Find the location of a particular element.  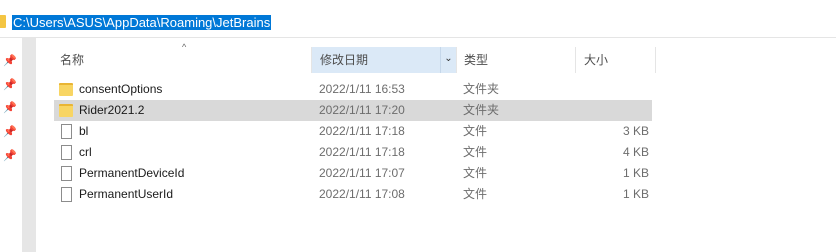

column-divider is located at coordinates (655, 60).